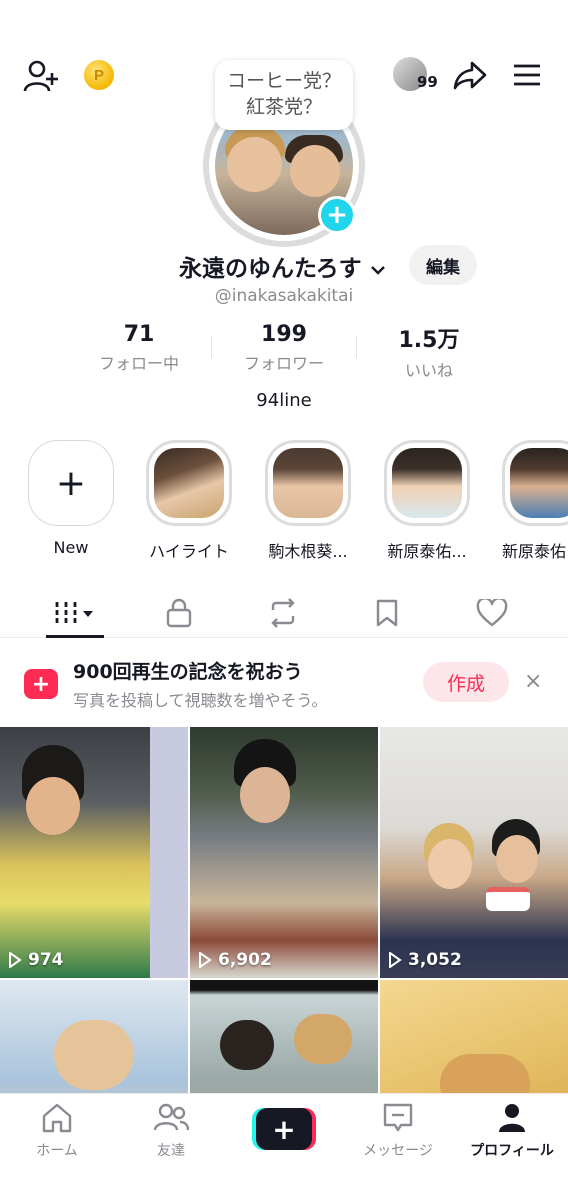  What do you see at coordinates (139, 348) in the screenshot?
I see `following-stat: 71 フォロー中` at bounding box center [139, 348].